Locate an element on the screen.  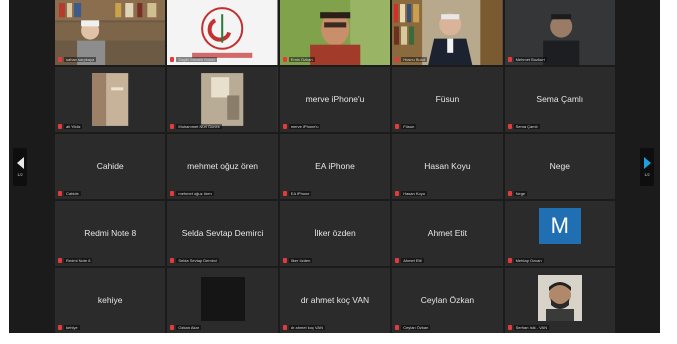
avatar: M is located at coordinates (559, 226).